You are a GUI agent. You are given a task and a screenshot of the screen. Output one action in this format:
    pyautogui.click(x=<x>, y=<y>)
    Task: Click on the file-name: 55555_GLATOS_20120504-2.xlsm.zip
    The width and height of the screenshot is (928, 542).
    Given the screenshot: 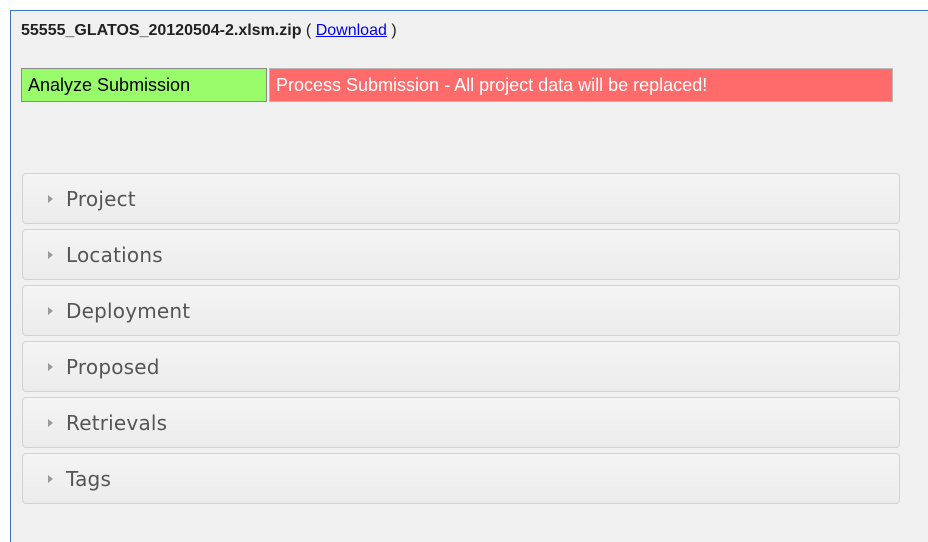 What is the action you would take?
    pyautogui.click(x=161, y=30)
    